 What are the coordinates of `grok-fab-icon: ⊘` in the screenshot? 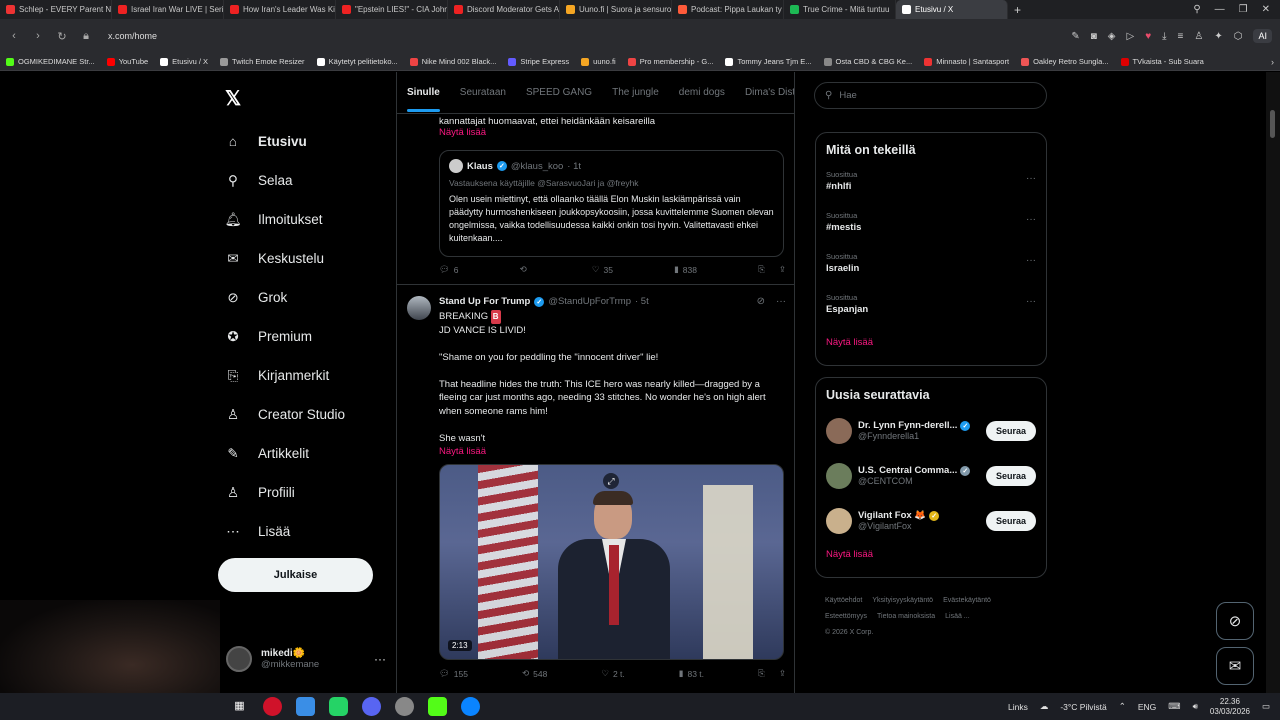 It's located at (1235, 621).